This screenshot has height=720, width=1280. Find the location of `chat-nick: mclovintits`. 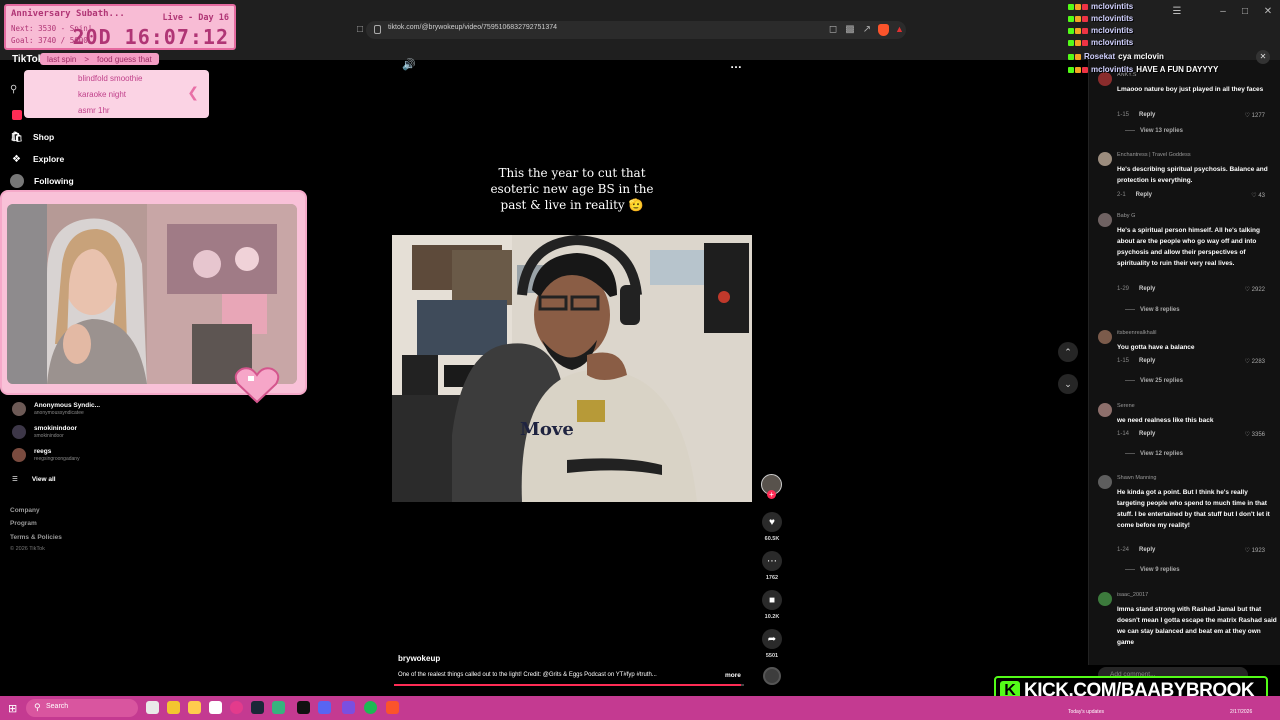

chat-nick: mclovintits is located at coordinates (1112, 18).